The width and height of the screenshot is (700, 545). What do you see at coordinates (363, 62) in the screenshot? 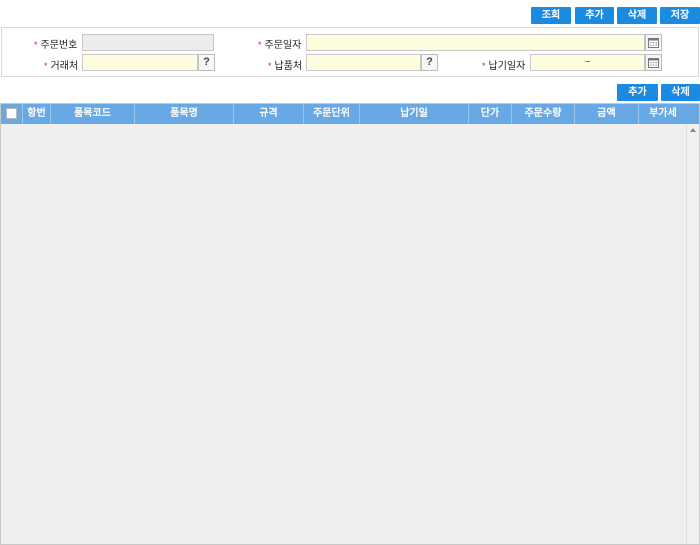
I see `delivery-place-field` at bounding box center [363, 62].